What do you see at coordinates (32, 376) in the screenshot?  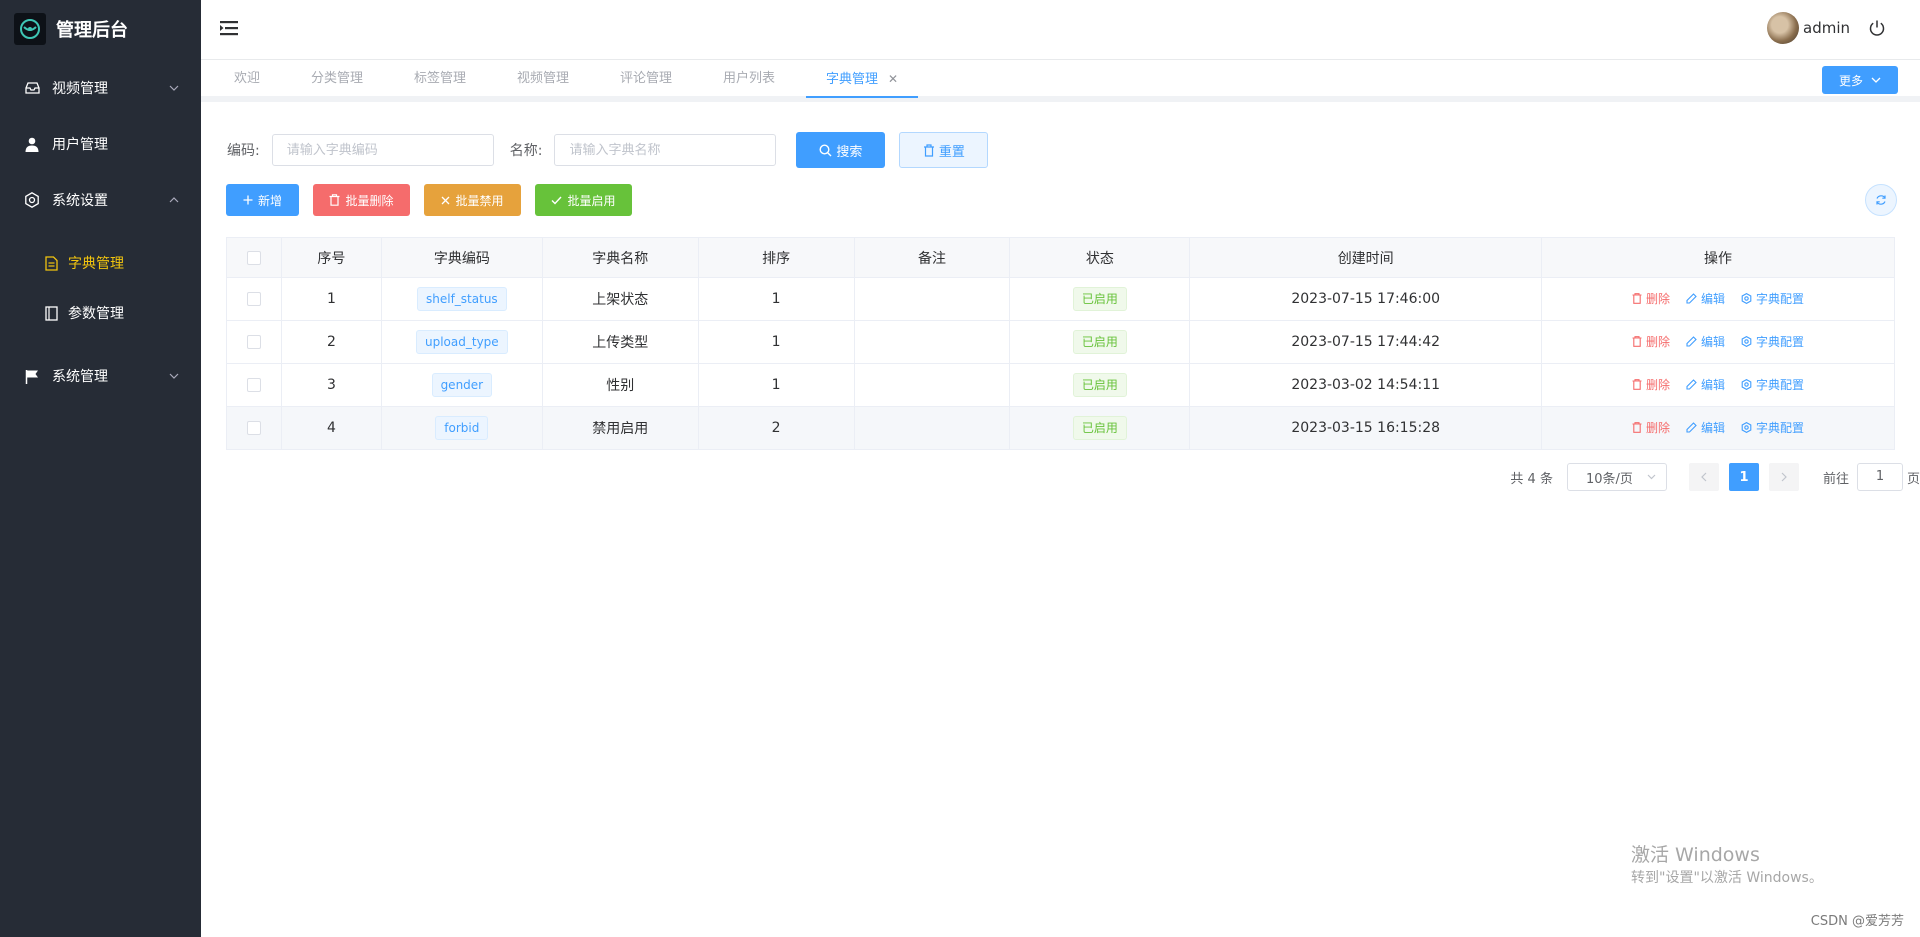 I see `flag-icon` at bounding box center [32, 376].